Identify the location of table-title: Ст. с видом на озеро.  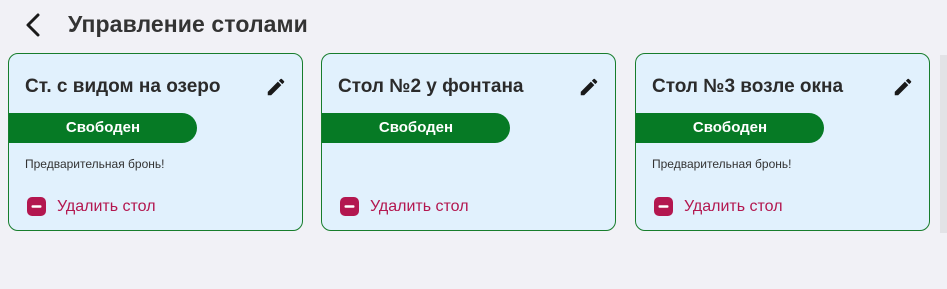
(123, 86).